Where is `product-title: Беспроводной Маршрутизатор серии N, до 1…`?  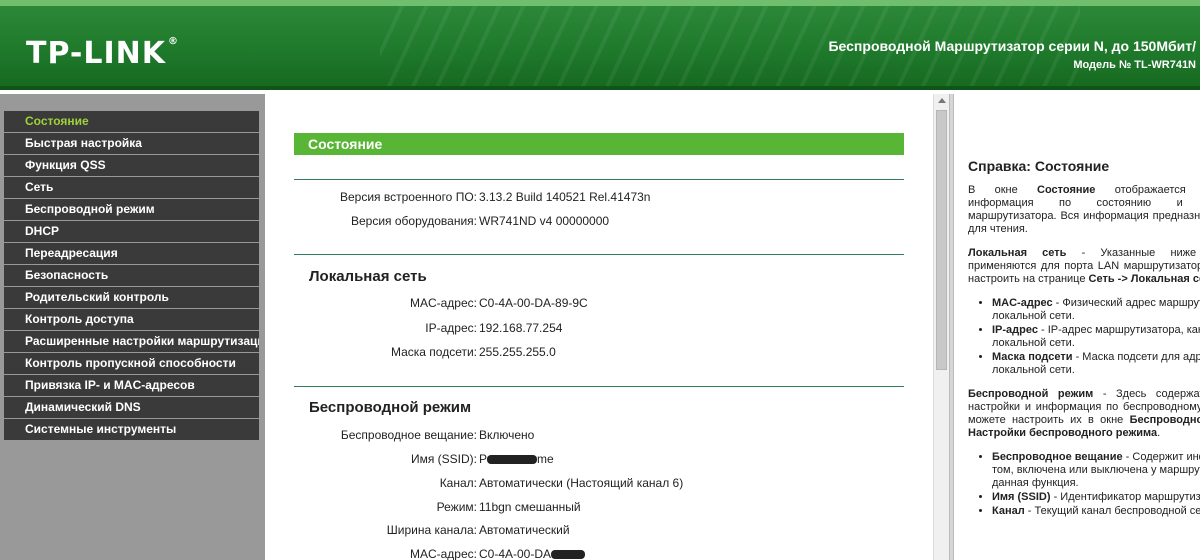 product-title: Беспроводной Маршрутизатор серии N, до 1… is located at coordinates (1012, 46).